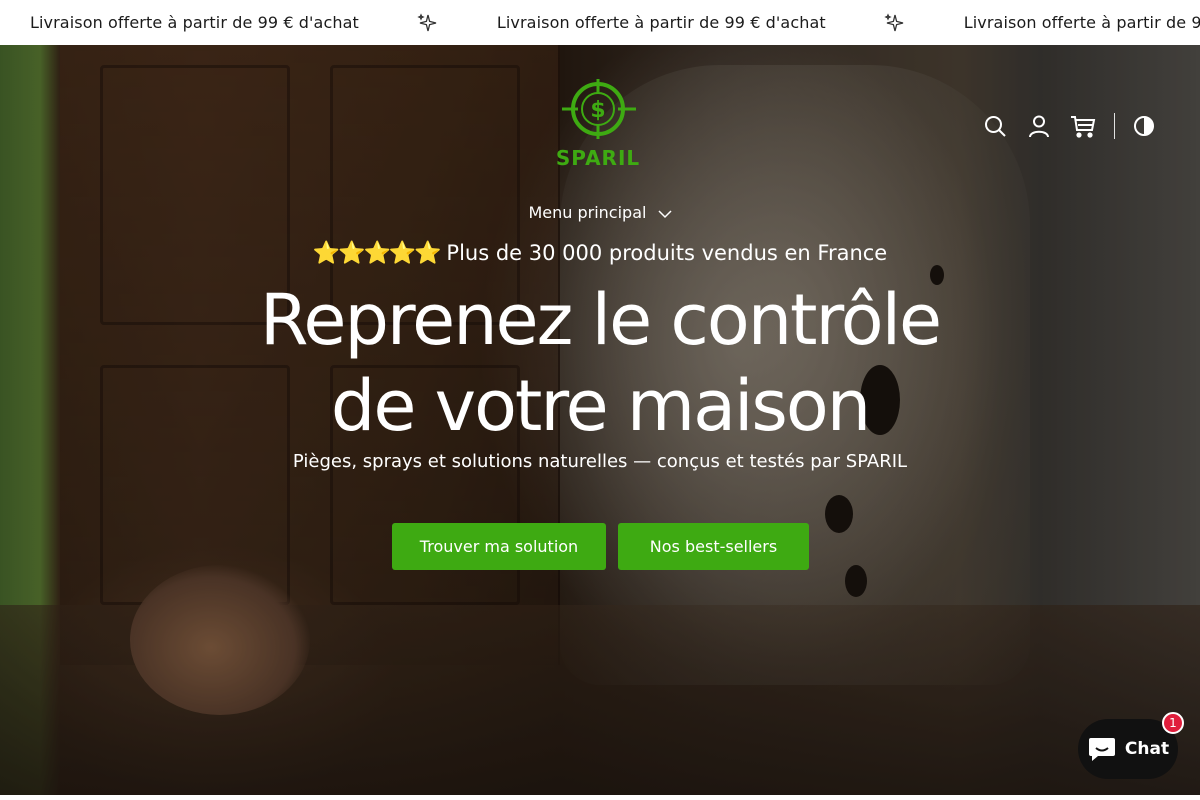 The width and height of the screenshot is (1200, 800). Describe the element at coordinates (1173, 723) in the screenshot. I see `chat-notification-badge: 1` at that location.